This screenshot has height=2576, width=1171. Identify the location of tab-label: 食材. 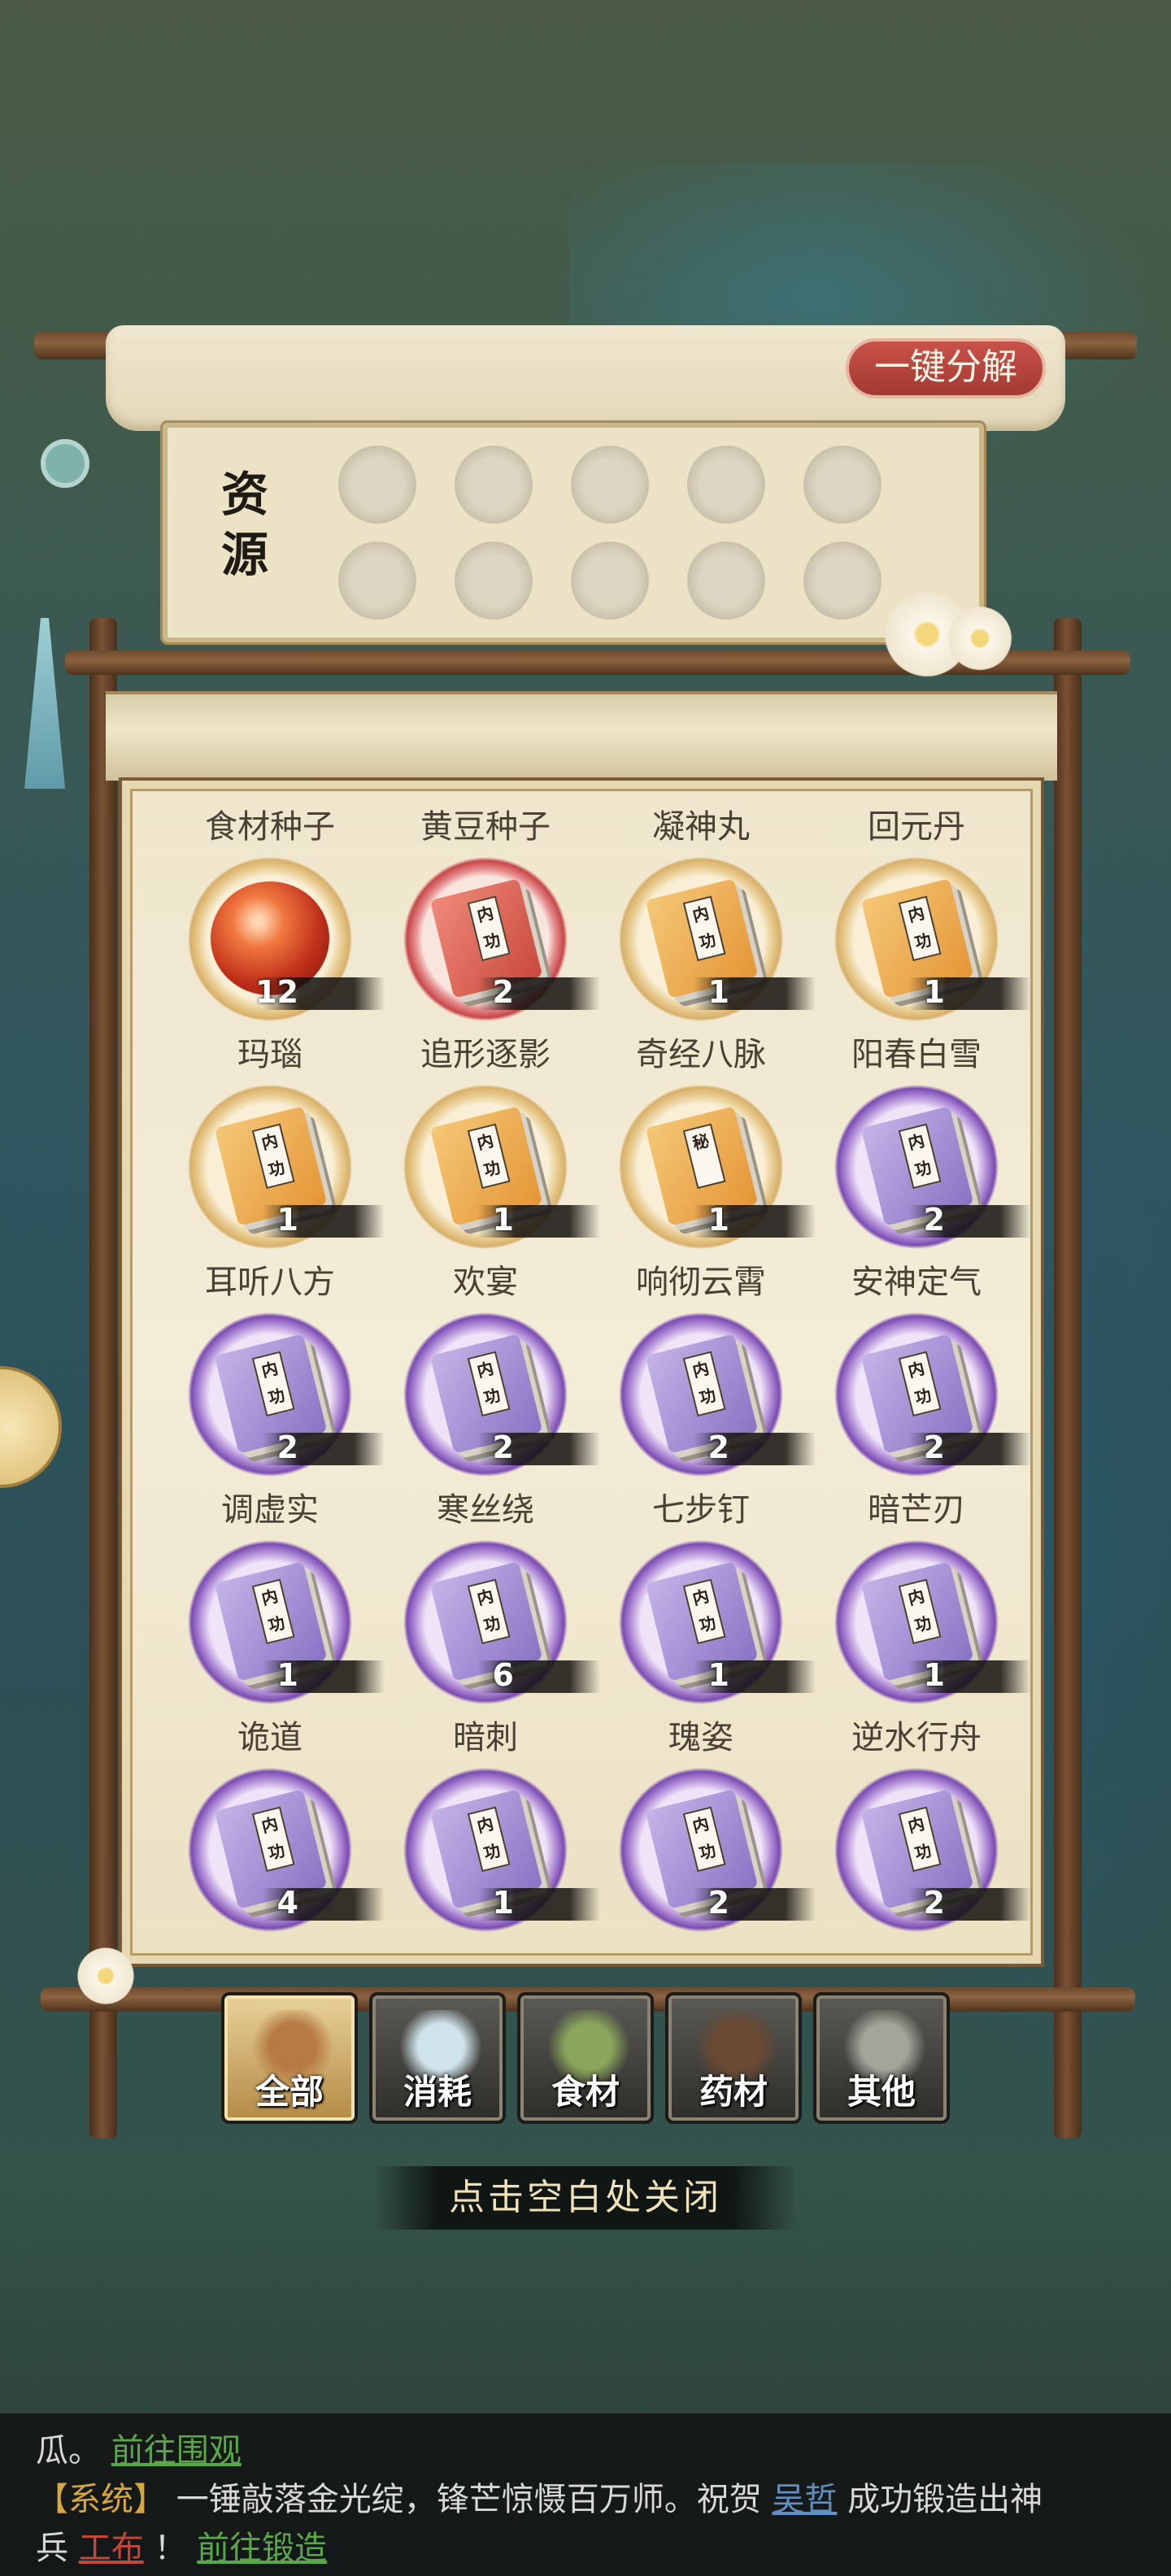
(585, 2092).